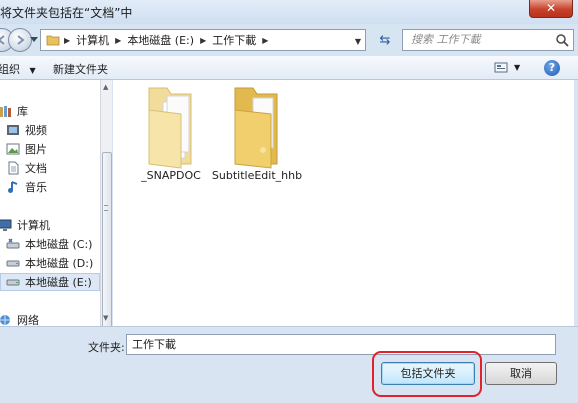 The height and width of the screenshot is (403, 578). I want to click on refresh-icon: ⇆, so click(385, 40).